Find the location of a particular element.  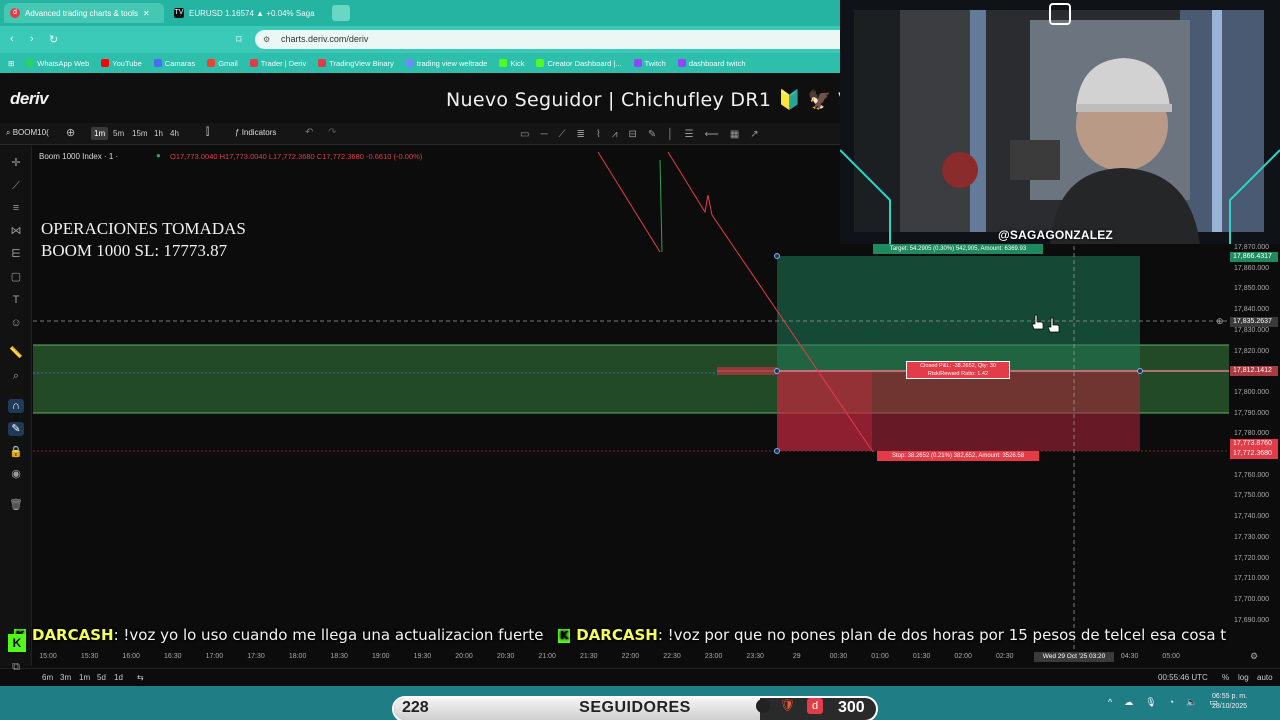

entry-handle-left is located at coordinates (777, 371).